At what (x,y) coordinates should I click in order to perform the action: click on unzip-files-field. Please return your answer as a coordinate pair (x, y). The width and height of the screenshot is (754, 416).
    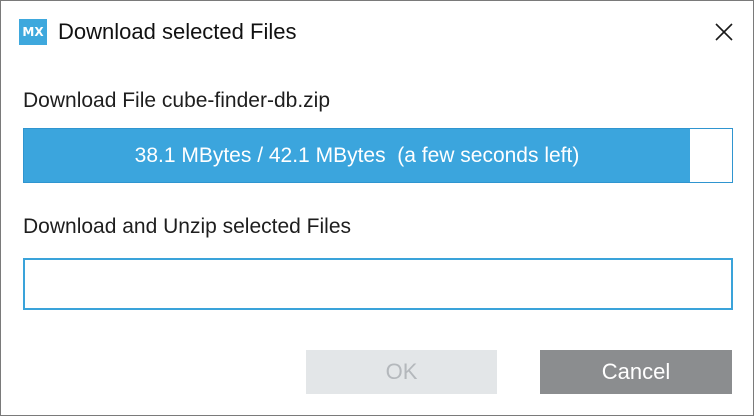
    Looking at the image, I should click on (378, 284).